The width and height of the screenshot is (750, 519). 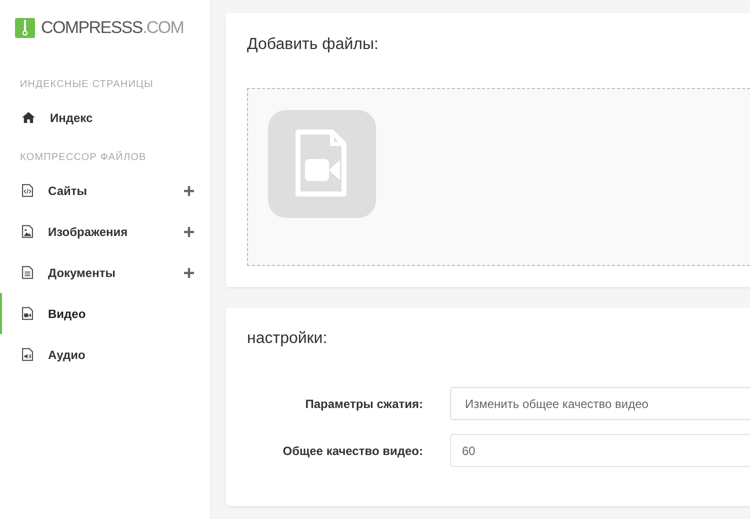 What do you see at coordinates (600, 403) in the screenshot?
I see `select-field: Изменить общее качество видео` at bounding box center [600, 403].